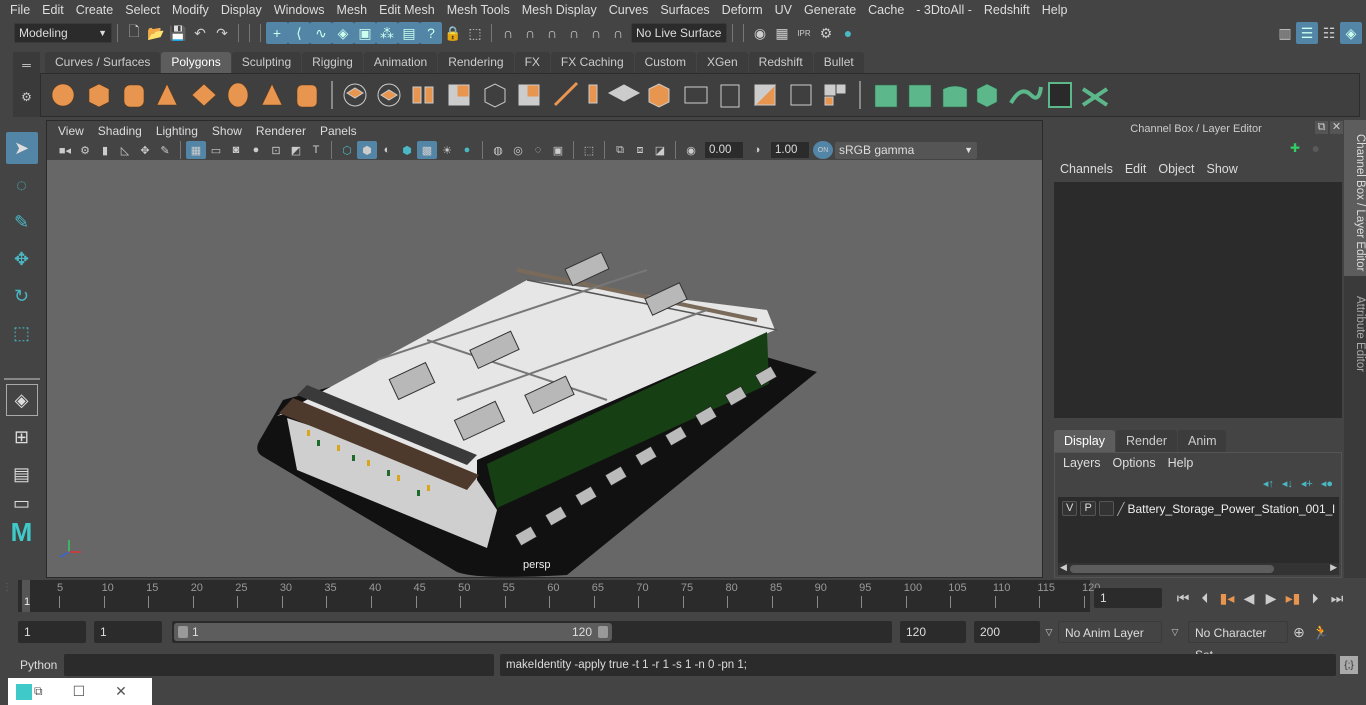 The width and height of the screenshot is (1366, 705). I want to click on depth-of-field-icon: ▣, so click(558, 150).